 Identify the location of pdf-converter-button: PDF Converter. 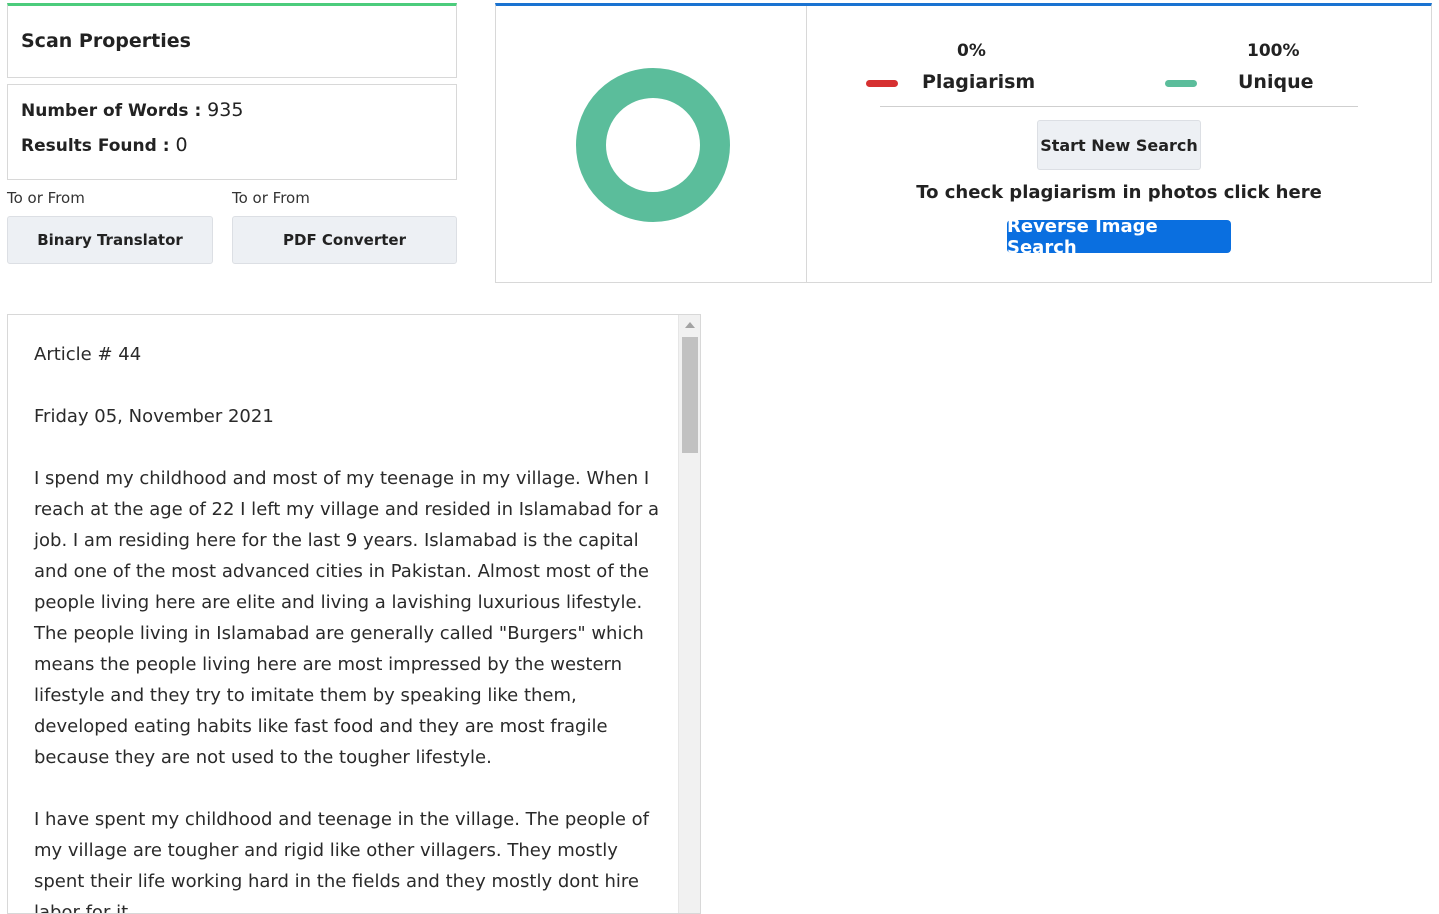
(344, 240).